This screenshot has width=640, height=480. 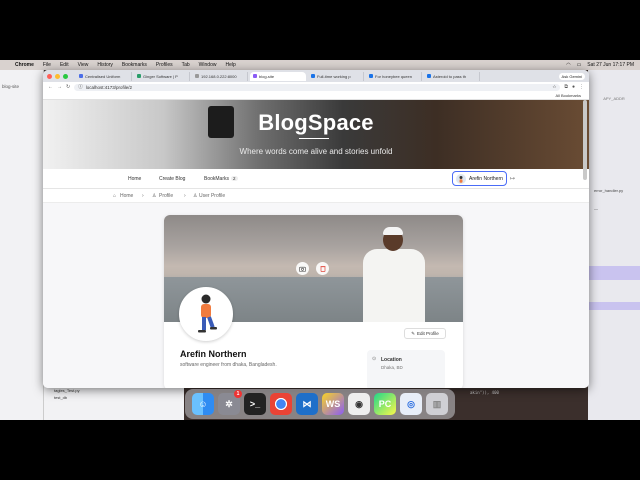 I want to click on screen-bottom, so click(x=320, y=450).